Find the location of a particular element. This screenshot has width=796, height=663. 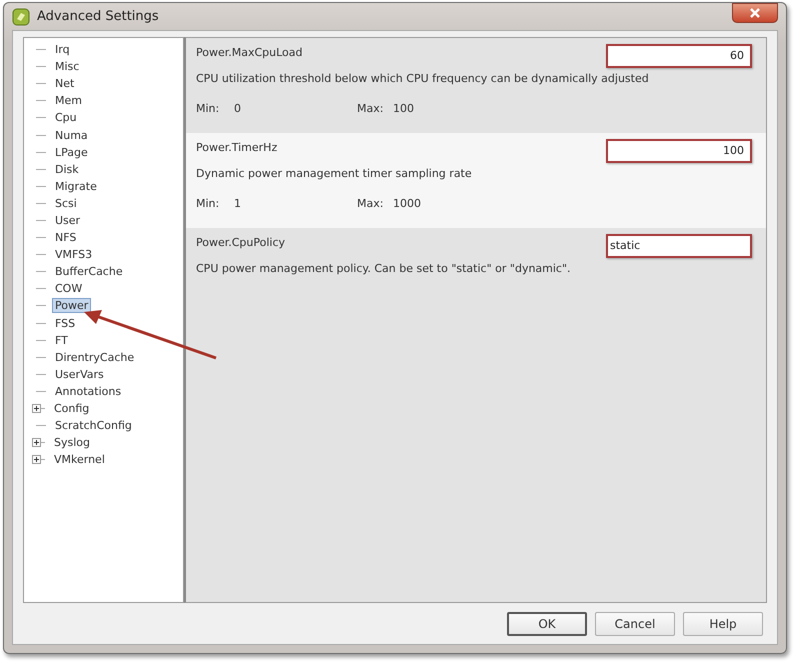

value-field: static is located at coordinates (679, 246).